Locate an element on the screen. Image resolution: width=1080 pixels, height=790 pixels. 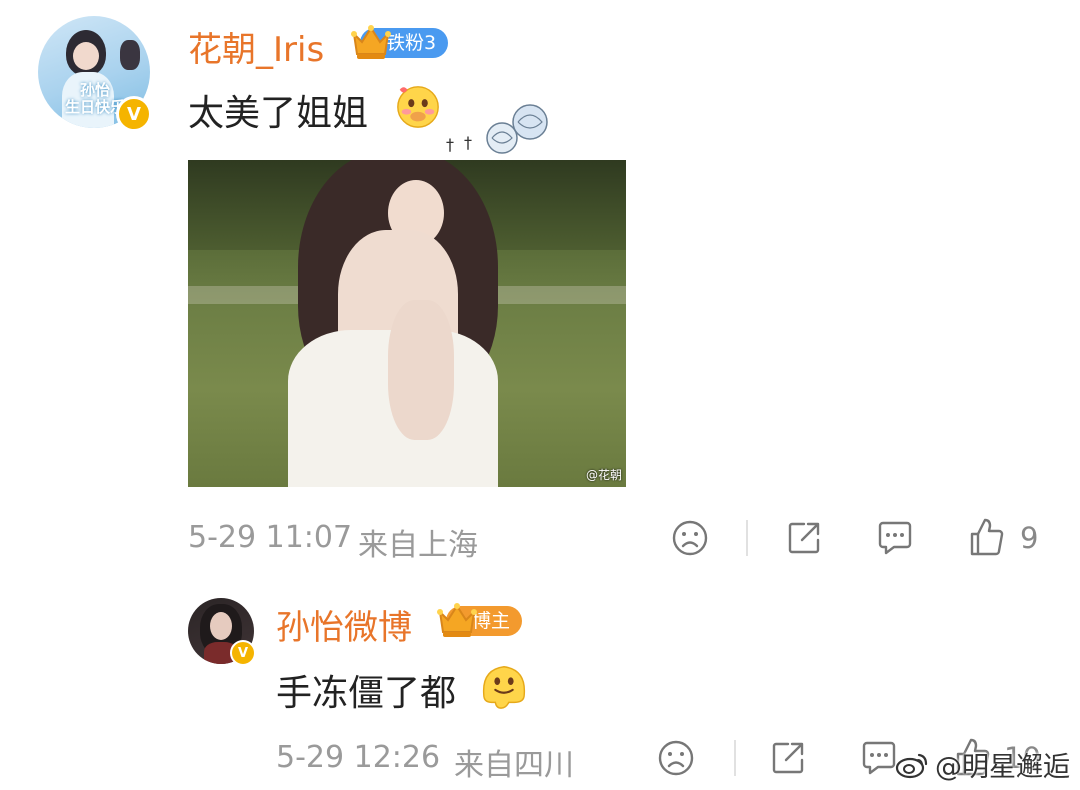
watermark: @明星邂逅 is located at coordinates (982, 764).